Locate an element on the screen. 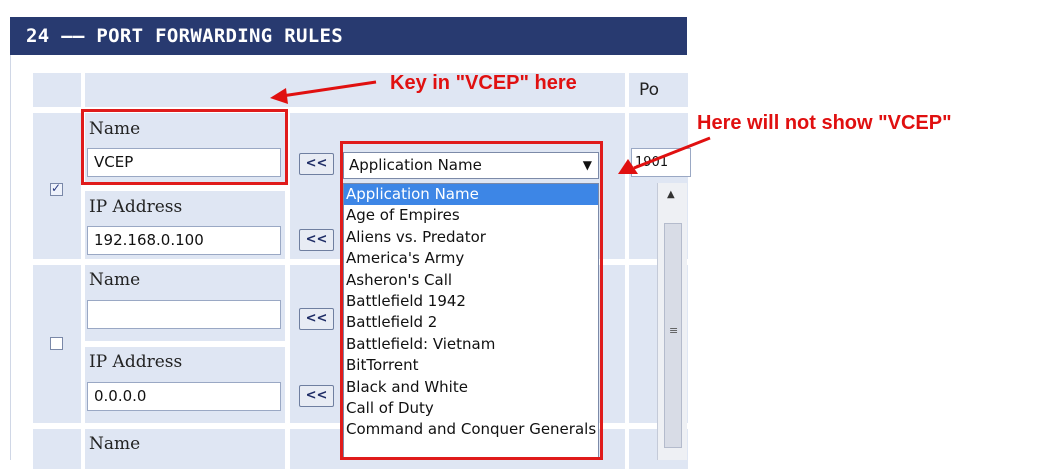 This screenshot has height=469, width=1037. port-column-header: Po is located at coordinates (649, 90).